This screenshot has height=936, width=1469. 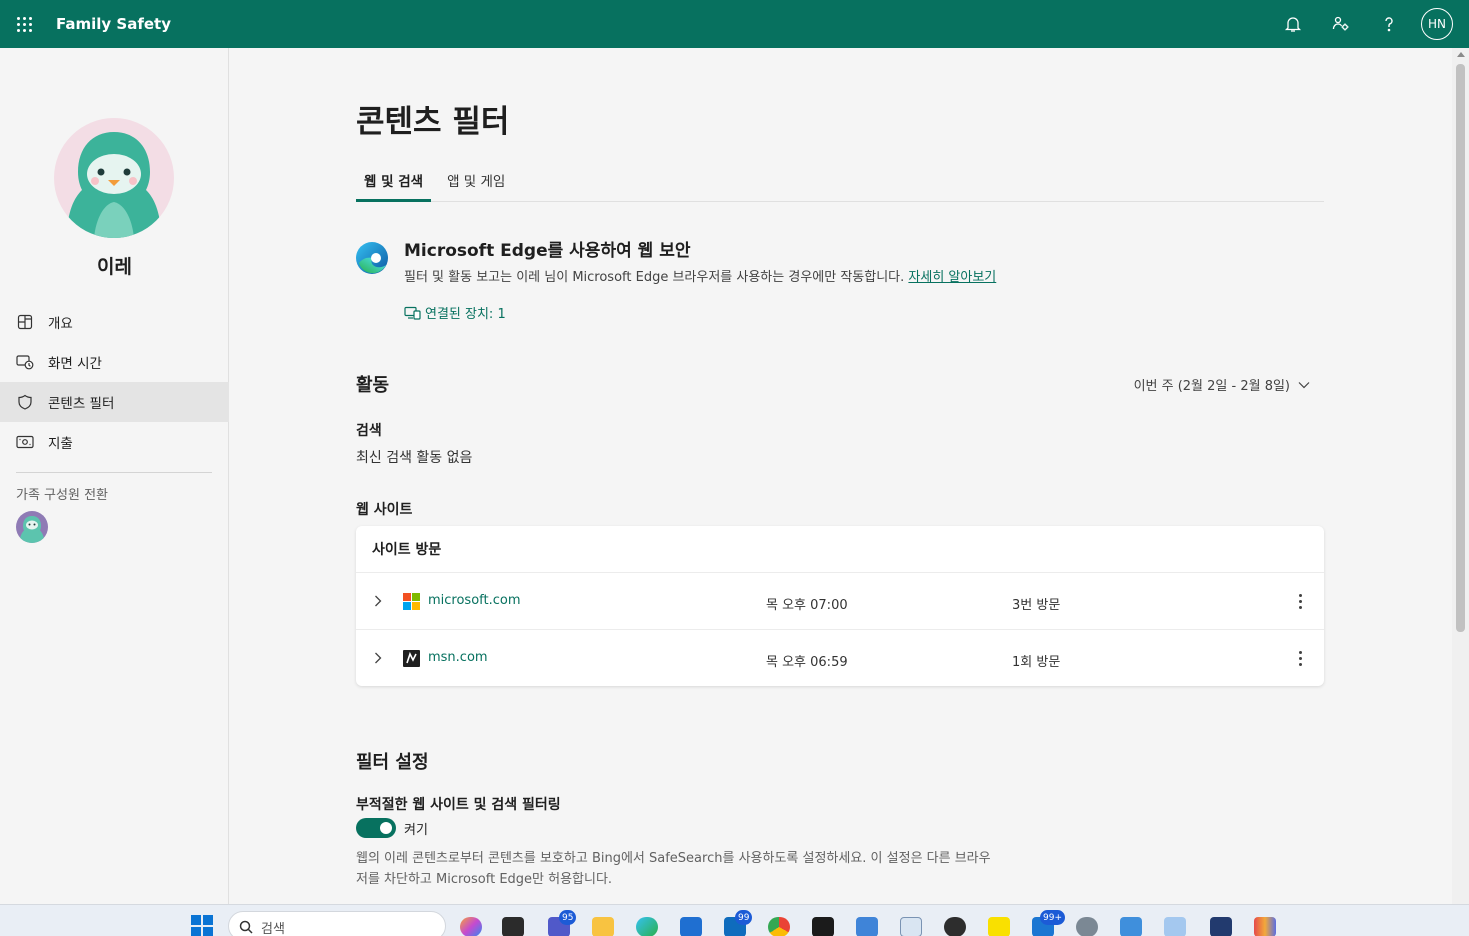 I want to click on help-button, so click(x=1389, y=24).